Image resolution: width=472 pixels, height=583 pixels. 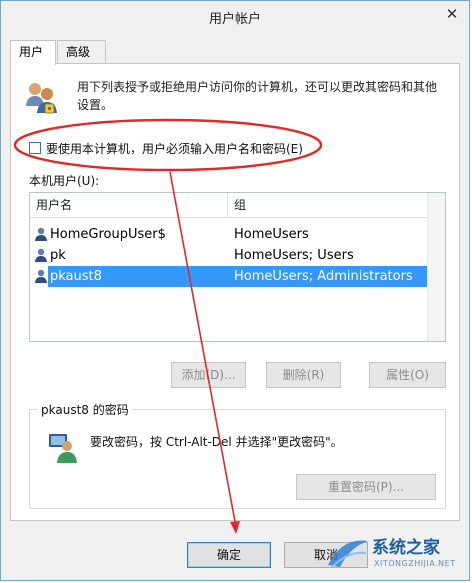 I want to click on local-users-label: 本机用户(U):, so click(x=64, y=181).